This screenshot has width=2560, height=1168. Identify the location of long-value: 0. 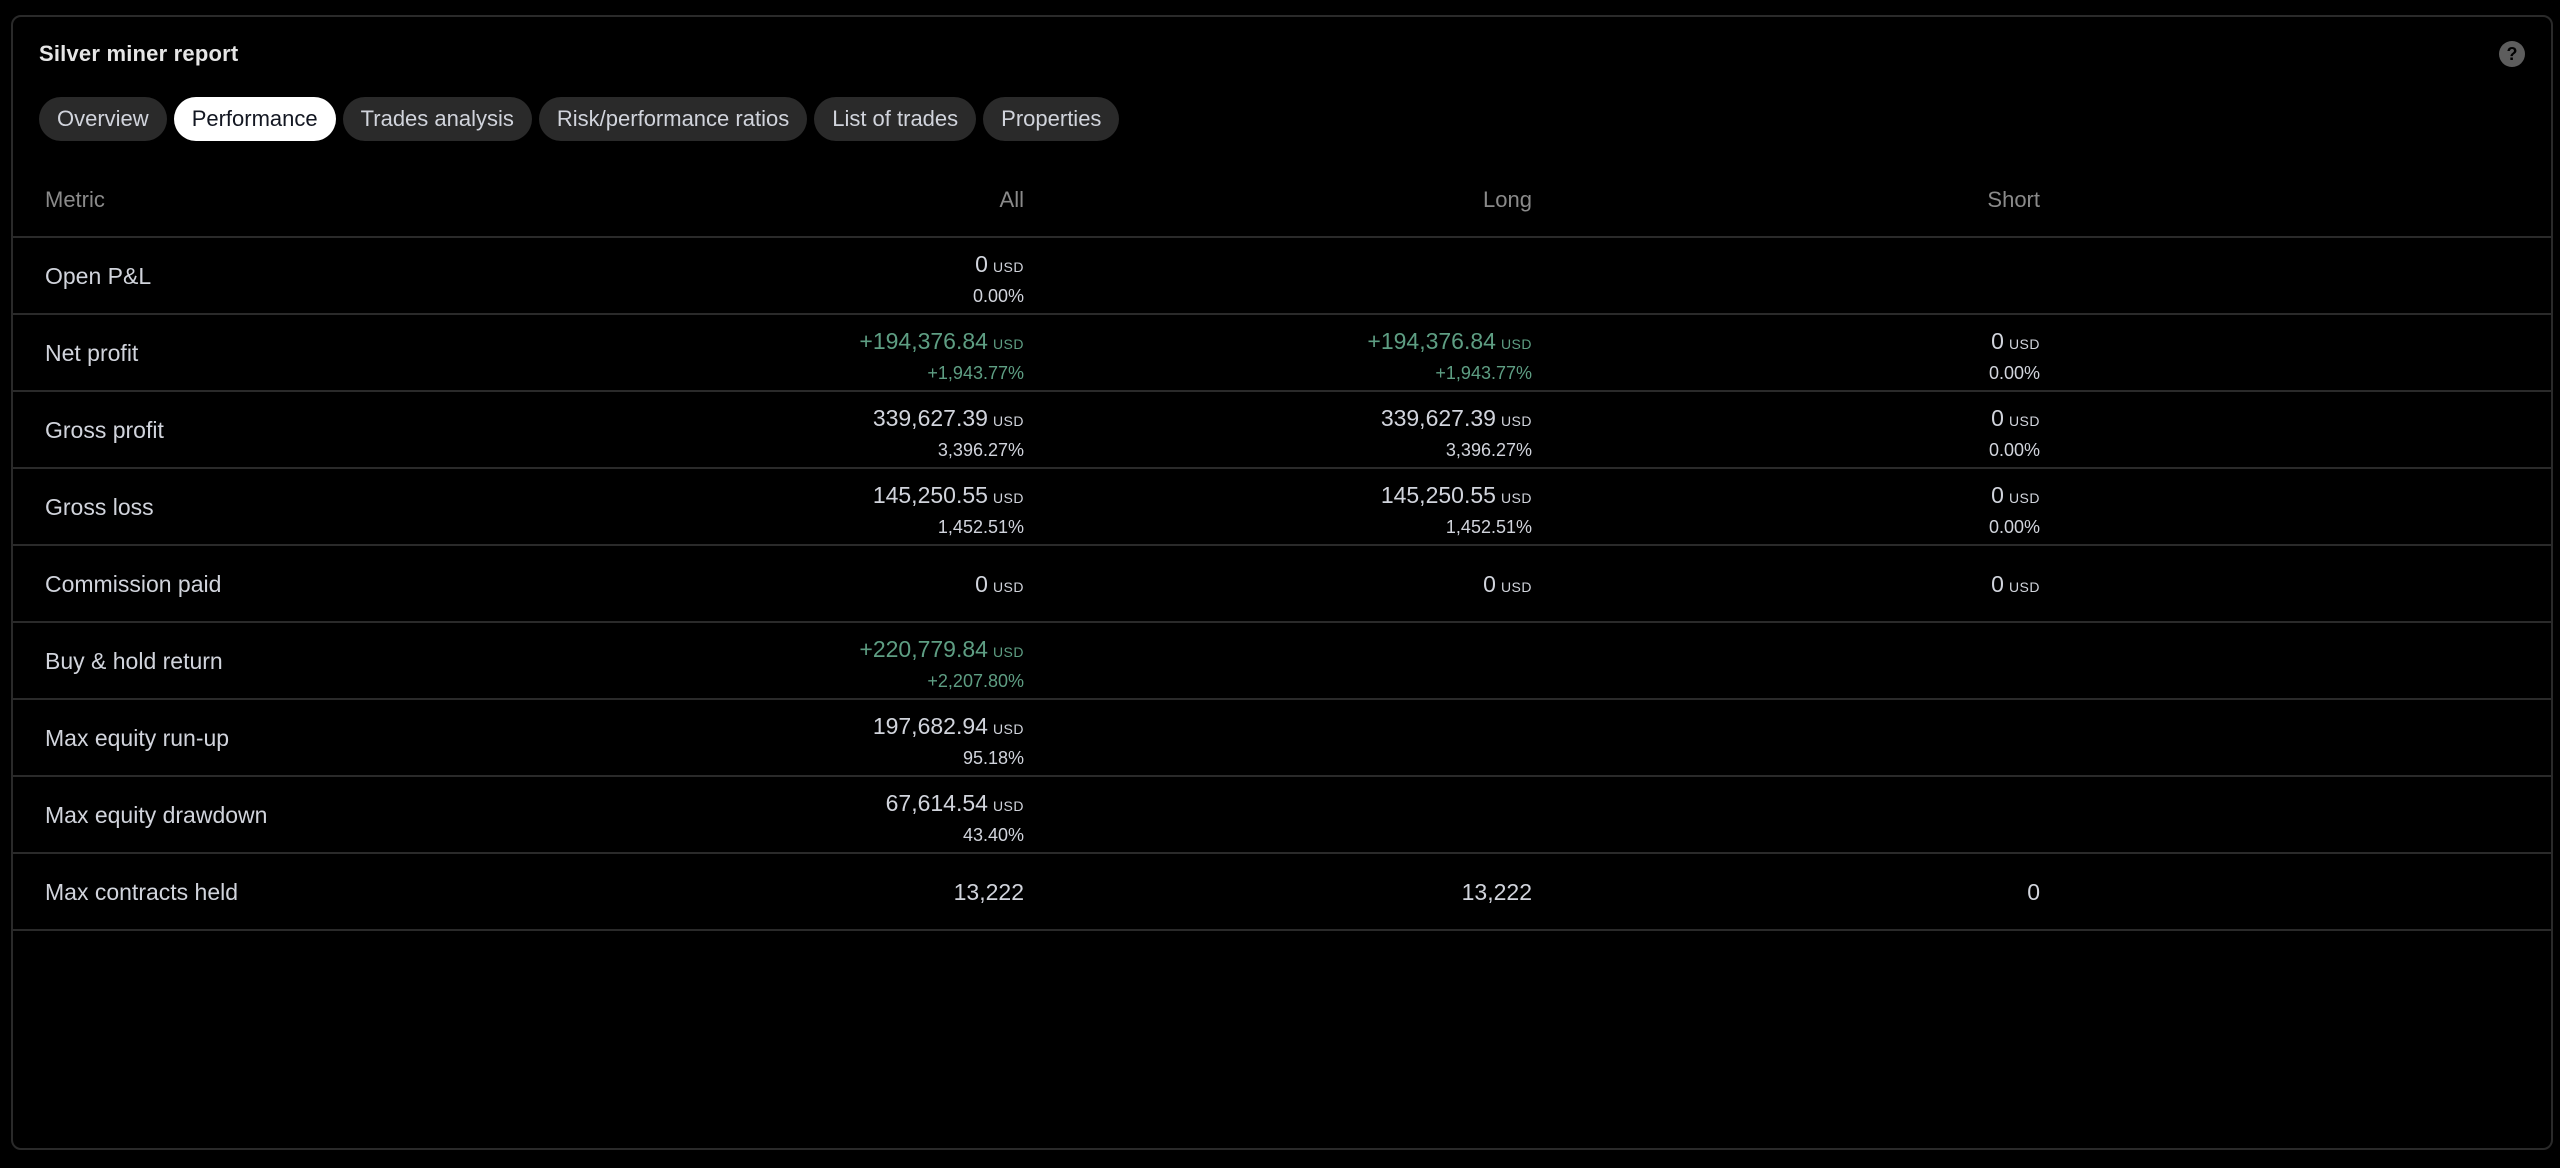
(1489, 584).